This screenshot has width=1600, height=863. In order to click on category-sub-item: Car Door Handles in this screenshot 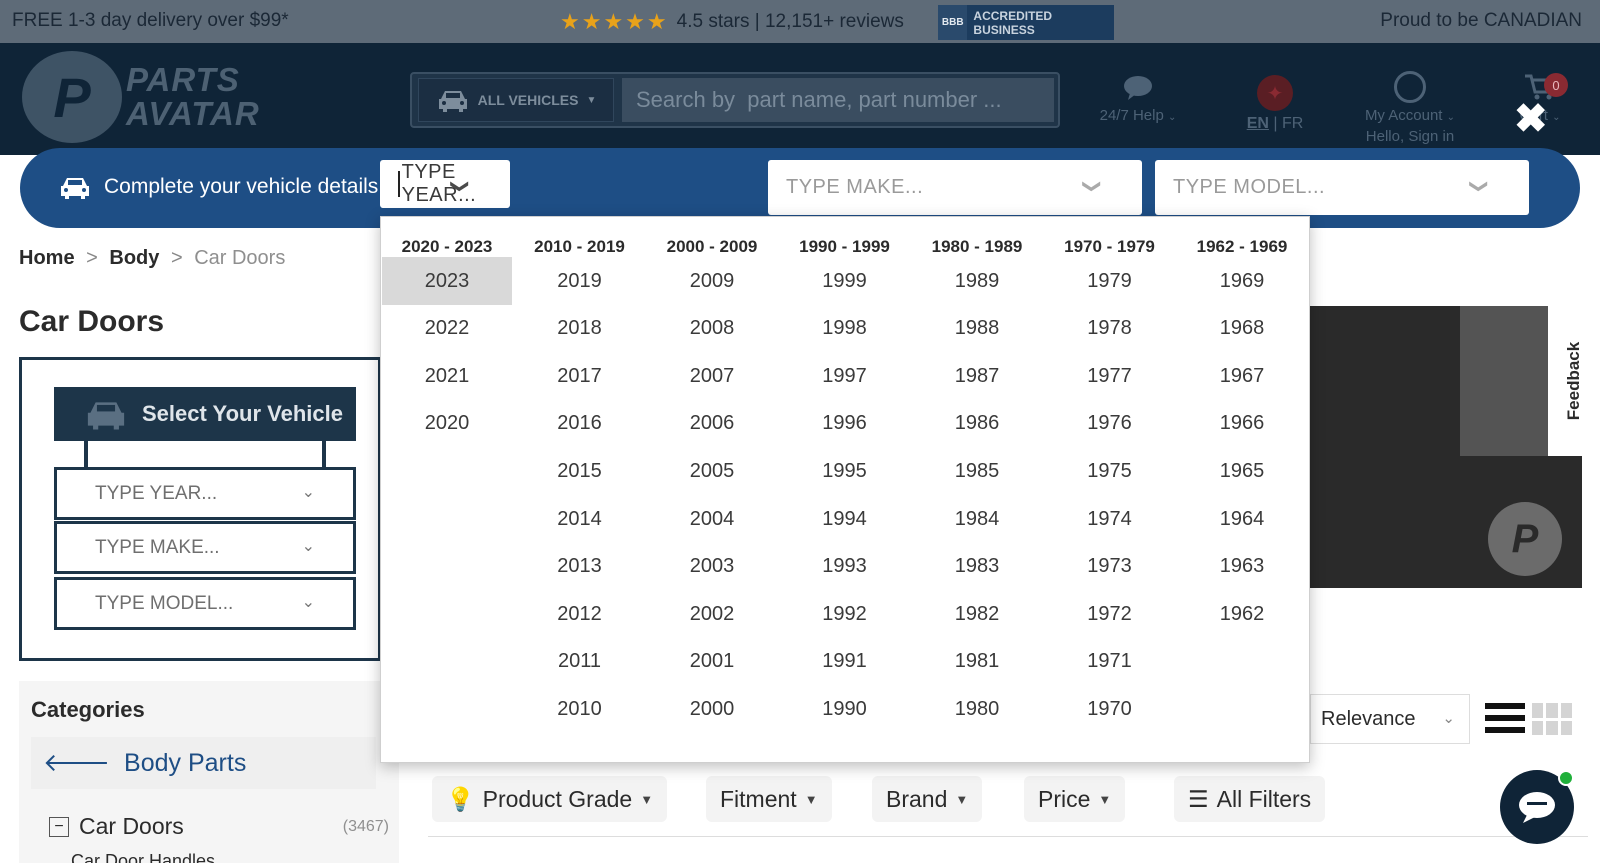, I will do `click(143, 857)`.